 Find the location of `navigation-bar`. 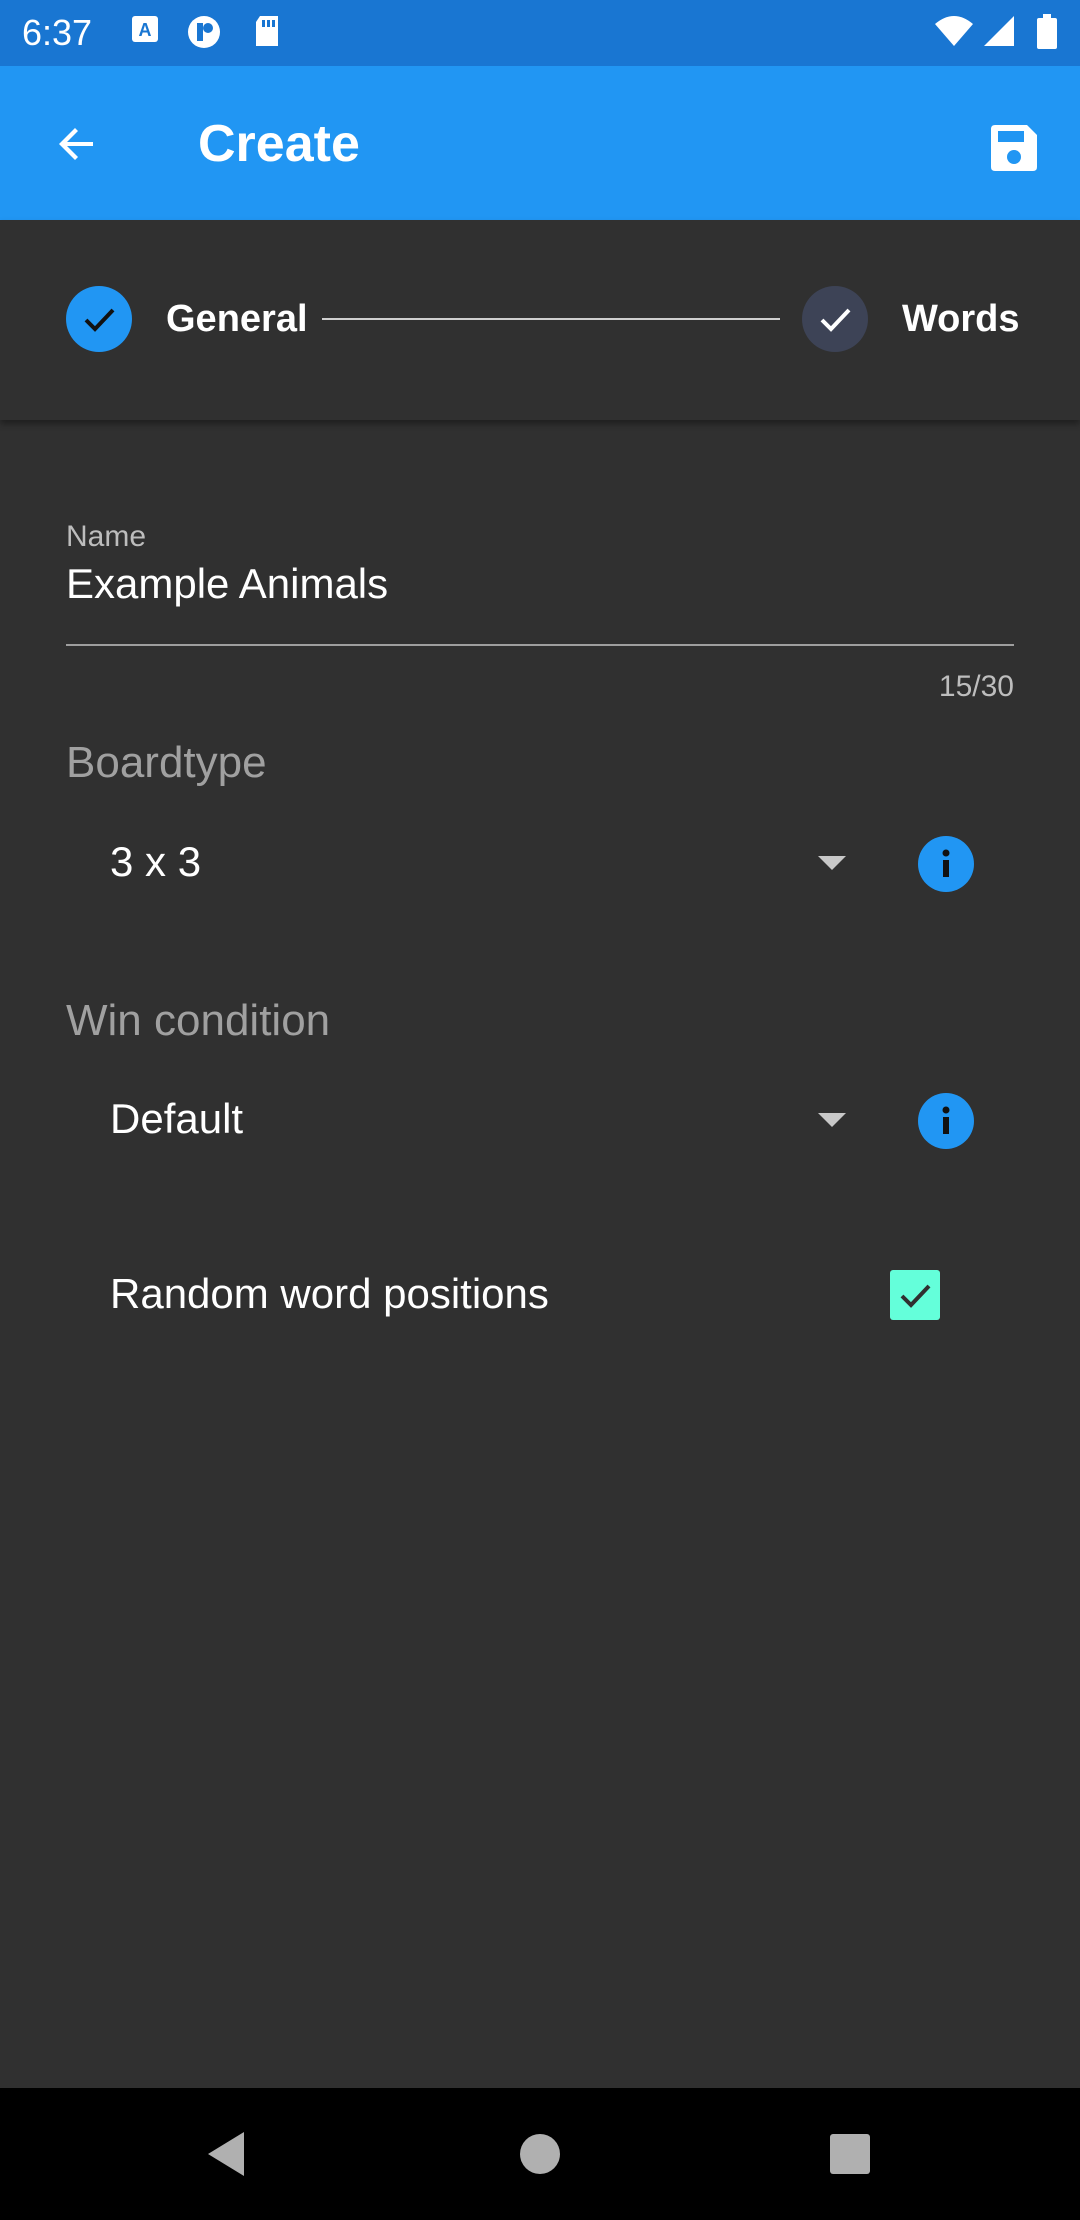

navigation-bar is located at coordinates (540, 2154).